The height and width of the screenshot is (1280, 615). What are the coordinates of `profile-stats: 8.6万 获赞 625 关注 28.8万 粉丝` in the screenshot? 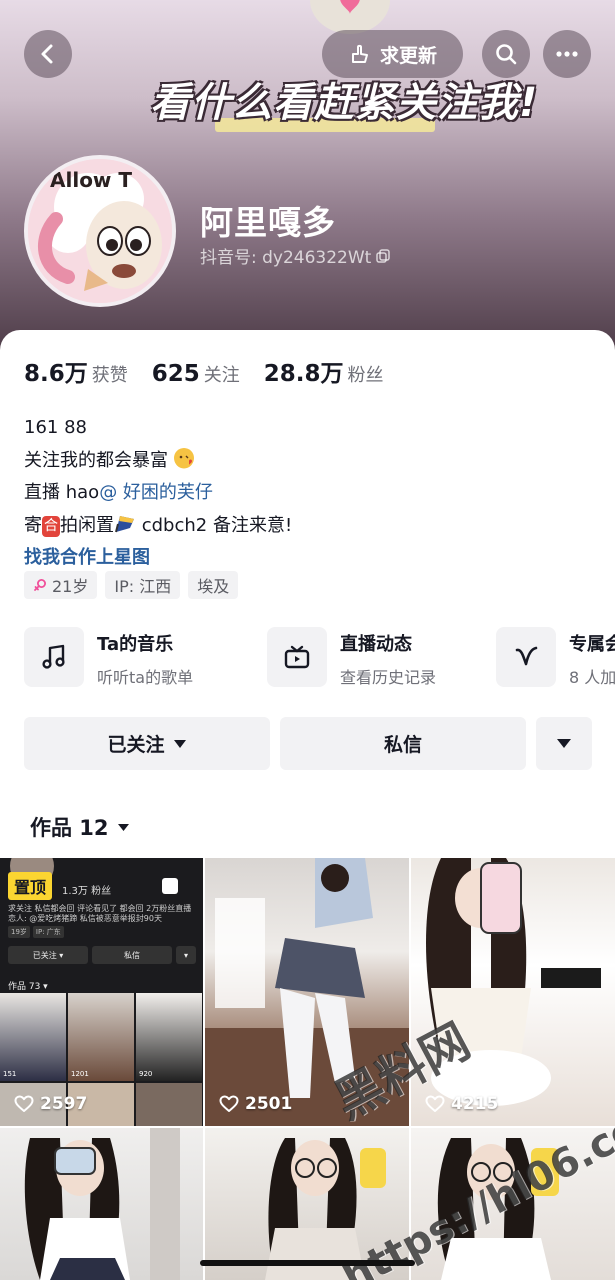 It's located at (204, 371).